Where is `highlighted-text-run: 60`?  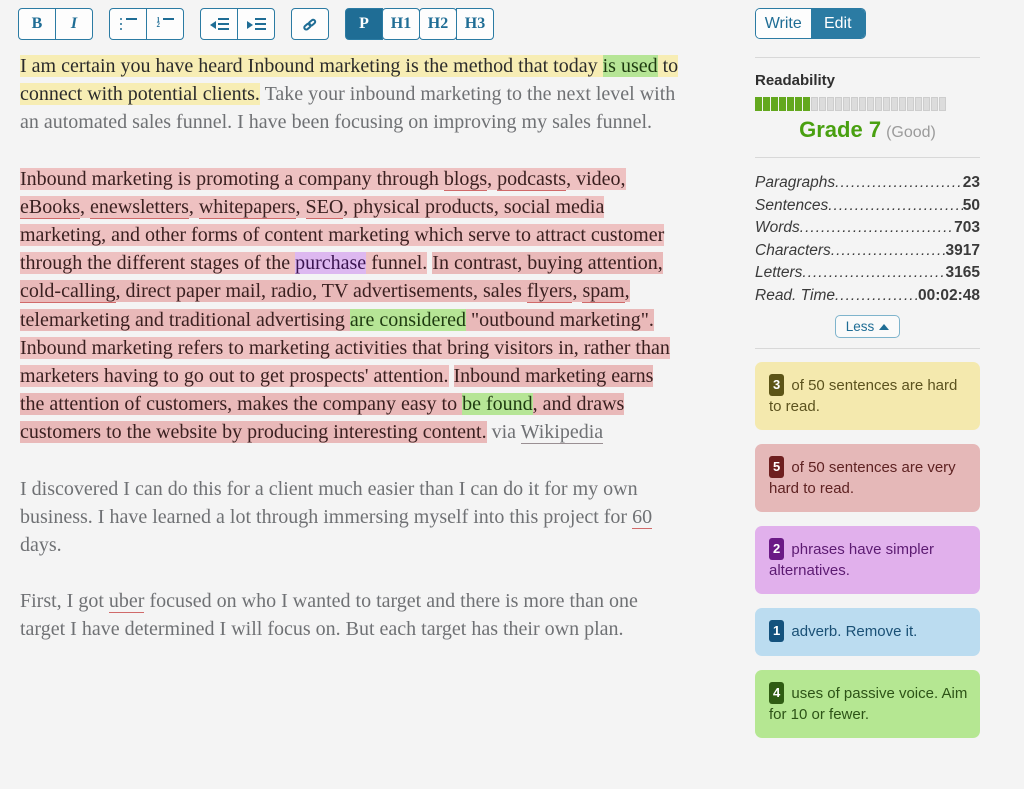
highlighted-text-run: 60 is located at coordinates (642, 517).